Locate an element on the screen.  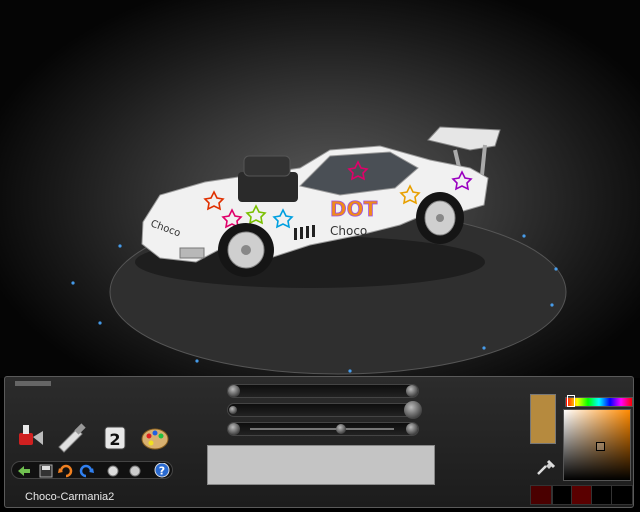
palette-button is located at coordinates (155, 437).